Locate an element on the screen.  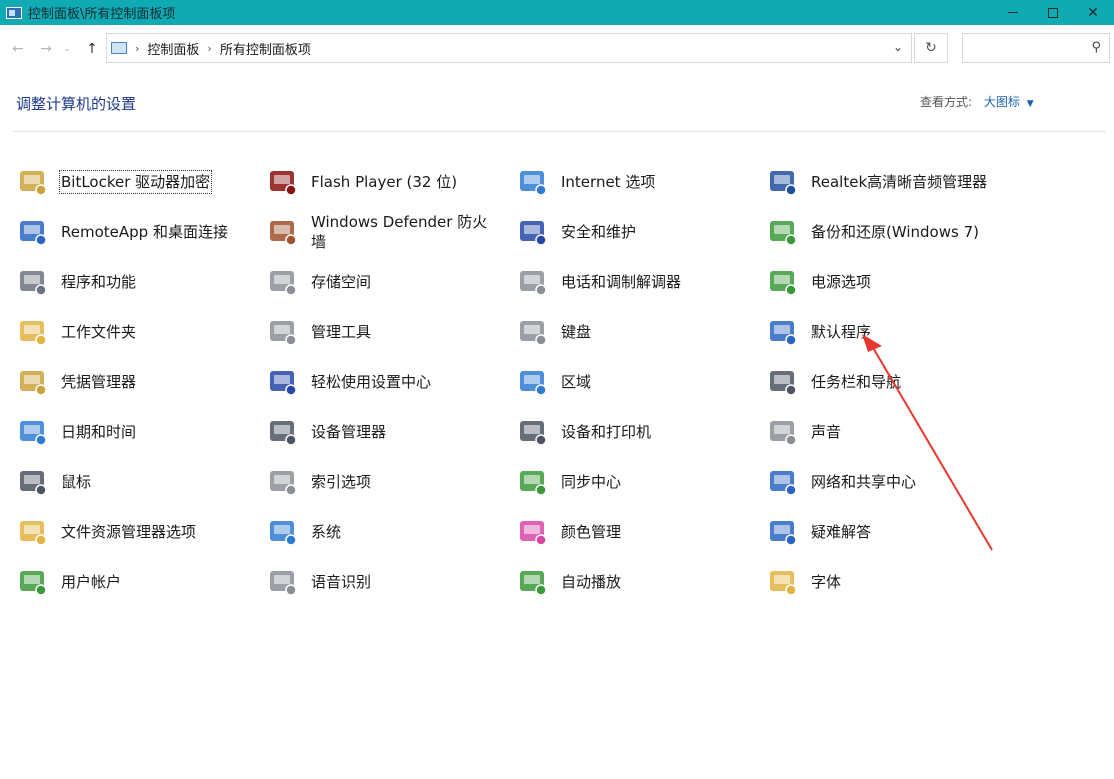
credential-icon is located at coordinates (33, 382).